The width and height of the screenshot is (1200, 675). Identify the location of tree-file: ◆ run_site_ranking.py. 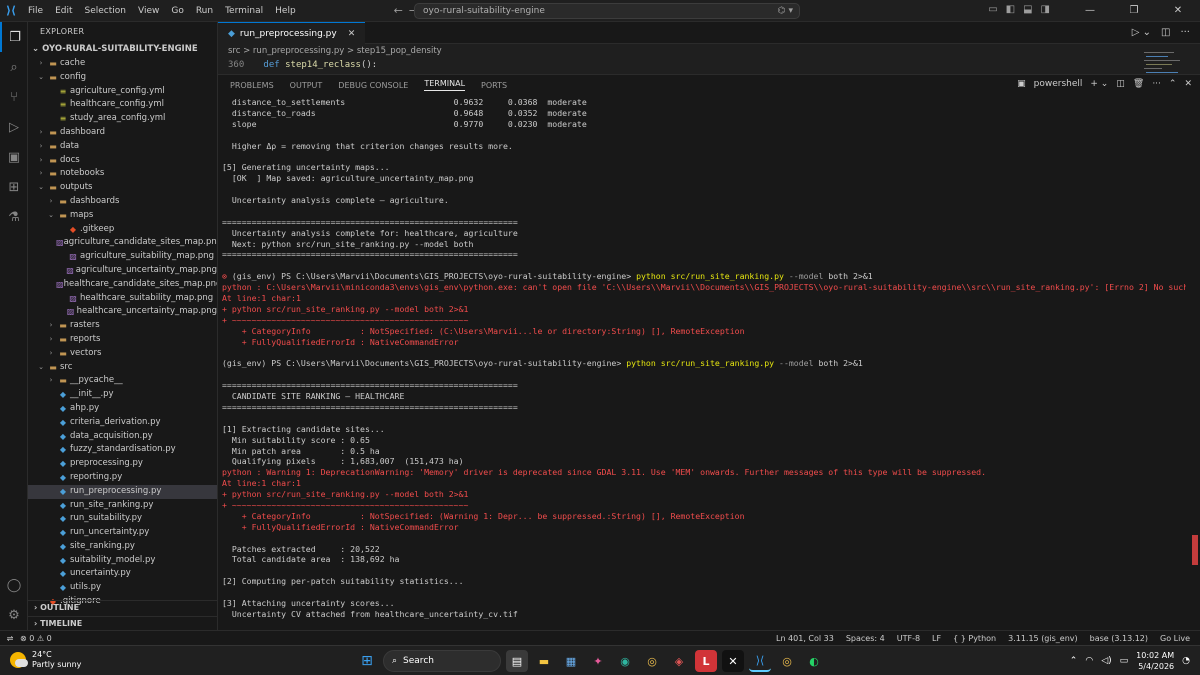
(122, 506).